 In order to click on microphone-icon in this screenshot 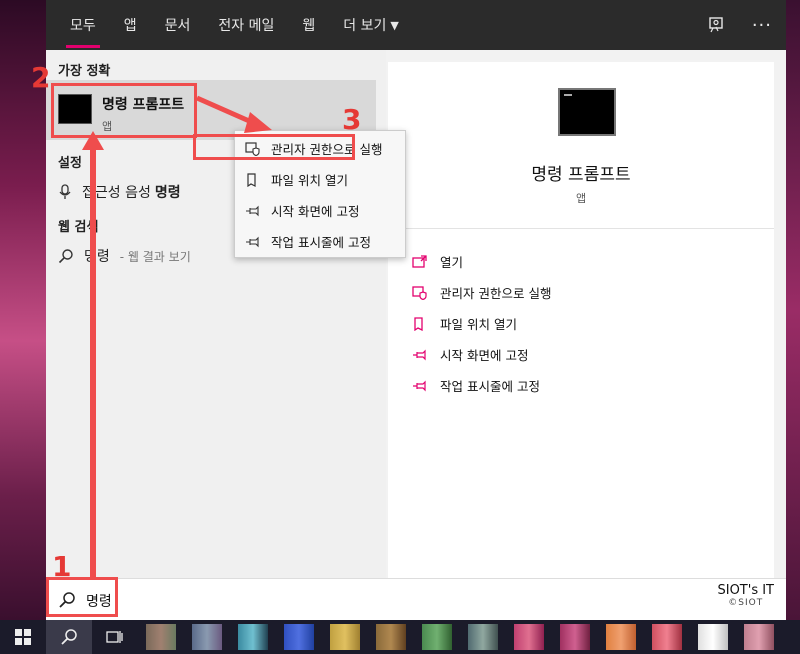, I will do `click(65, 192)`.